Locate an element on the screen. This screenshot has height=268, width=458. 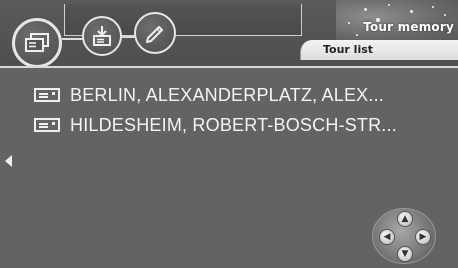
header-divider is located at coordinates (229, 67).